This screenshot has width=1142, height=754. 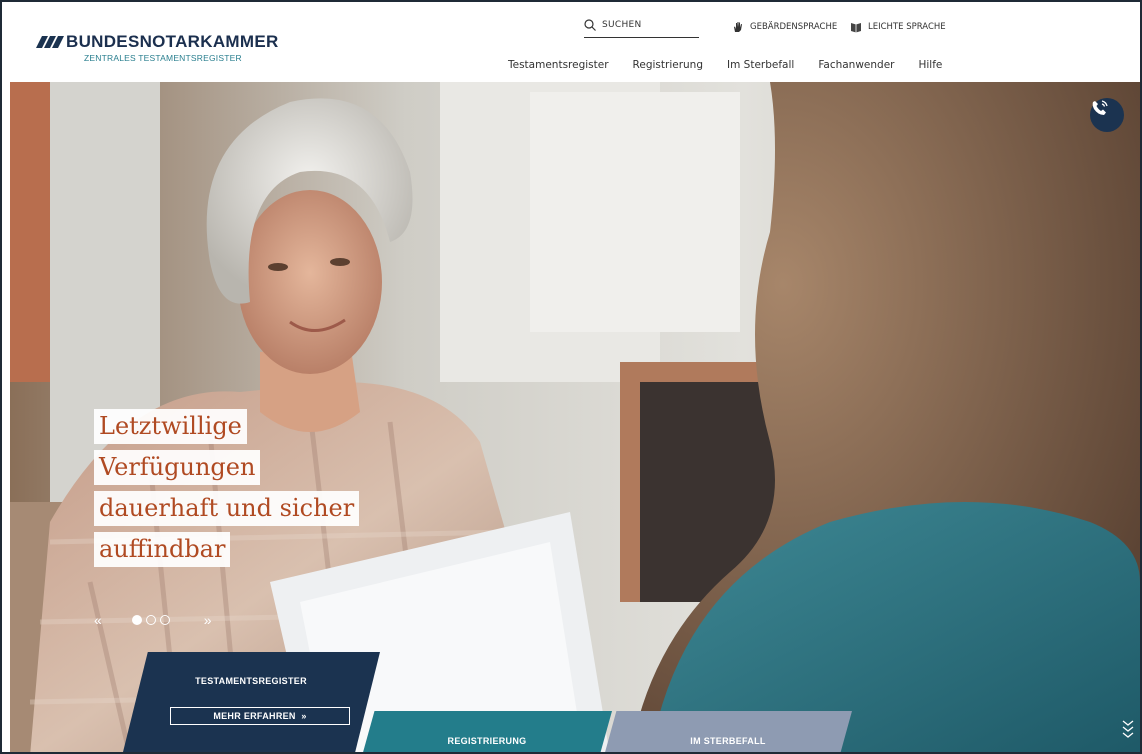 I want to click on nav-item-hilfe: Hilfe, so click(x=930, y=65).